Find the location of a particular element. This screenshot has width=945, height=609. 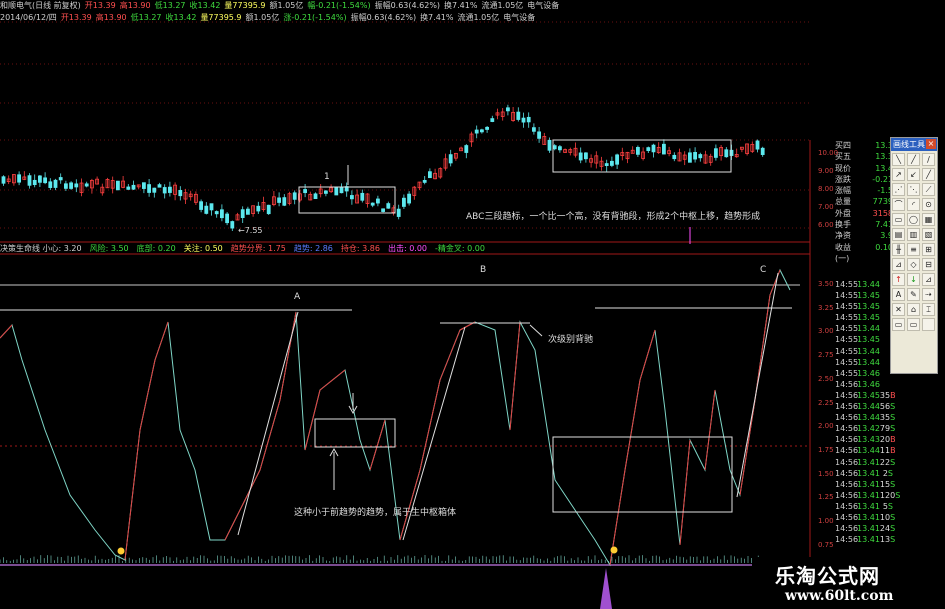

draw-tool-button: ✕ is located at coordinates (898, 309).